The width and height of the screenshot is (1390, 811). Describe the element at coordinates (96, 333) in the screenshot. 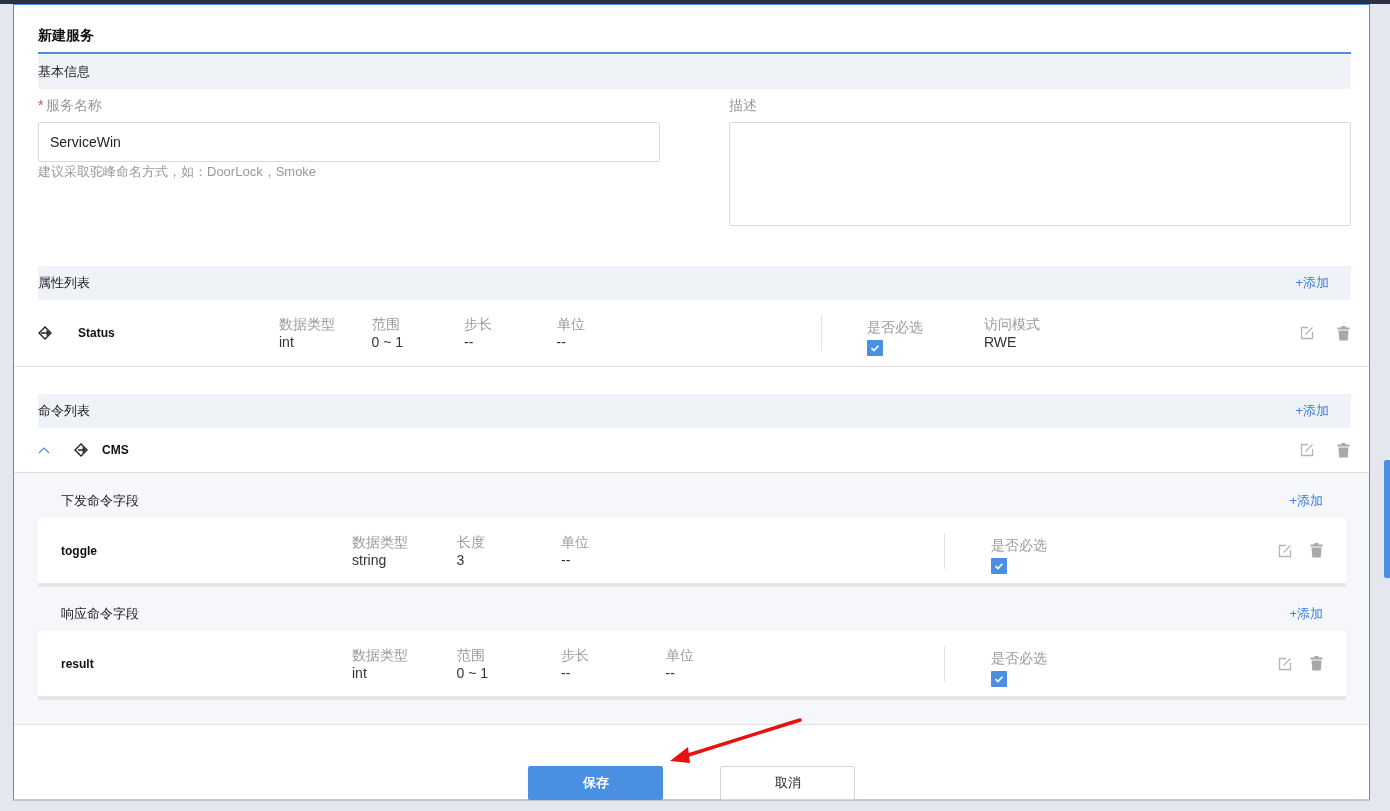

I see `field-name: Status` at that location.